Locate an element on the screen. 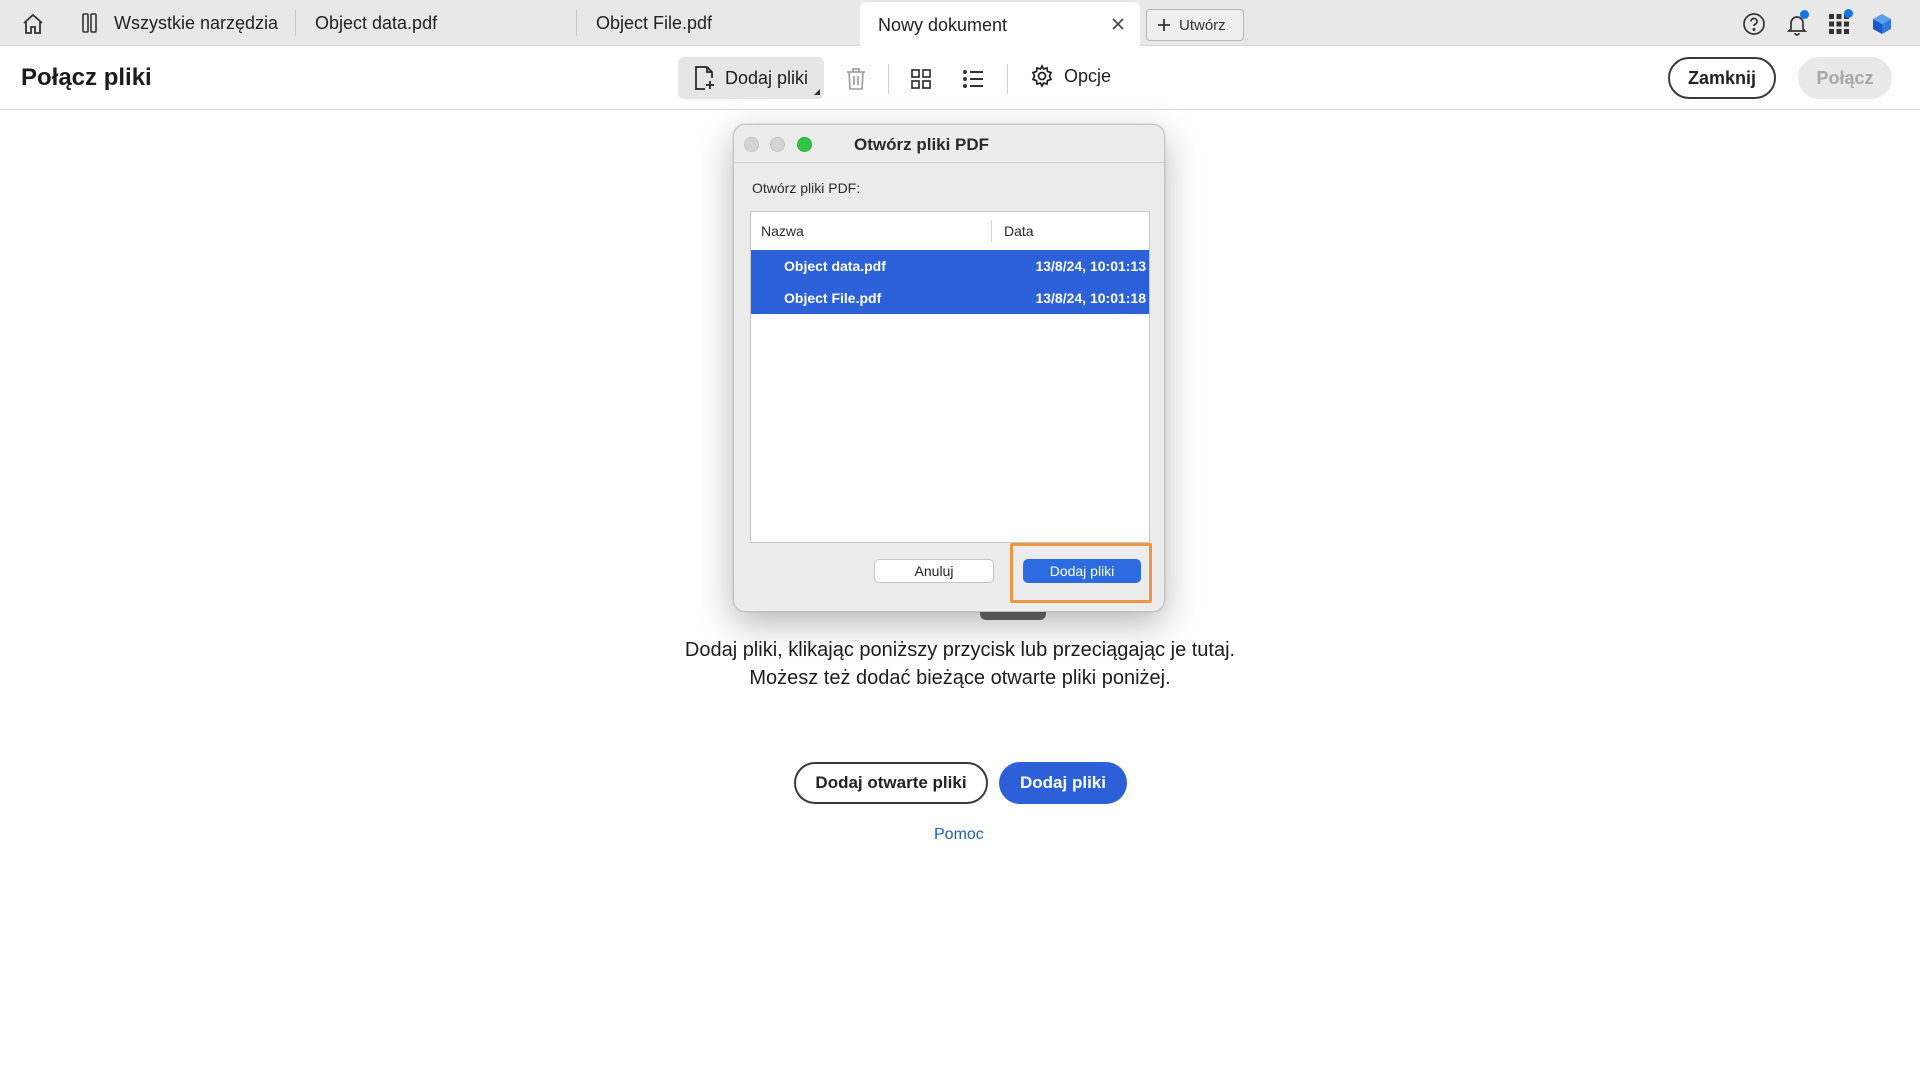 This screenshot has width=1920, height=1075. plus-icon is located at coordinates (1164, 25).